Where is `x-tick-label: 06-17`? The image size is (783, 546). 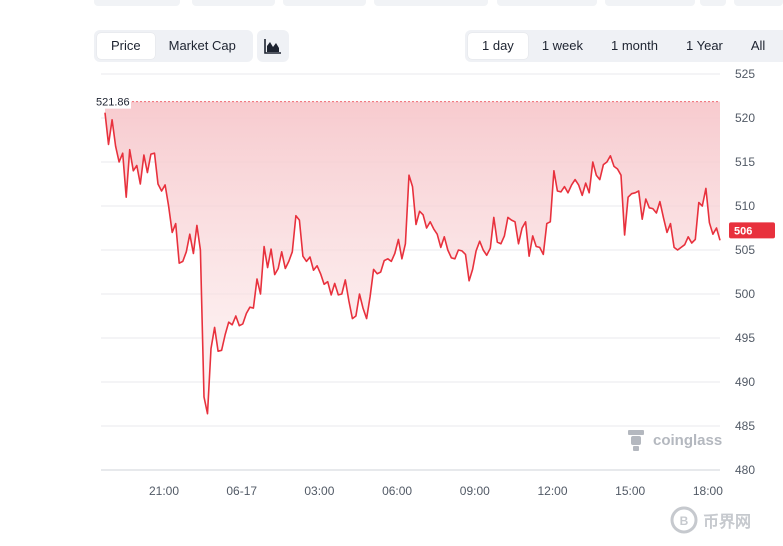 x-tick-label: 06-17 is located at coordinates (241, 491).